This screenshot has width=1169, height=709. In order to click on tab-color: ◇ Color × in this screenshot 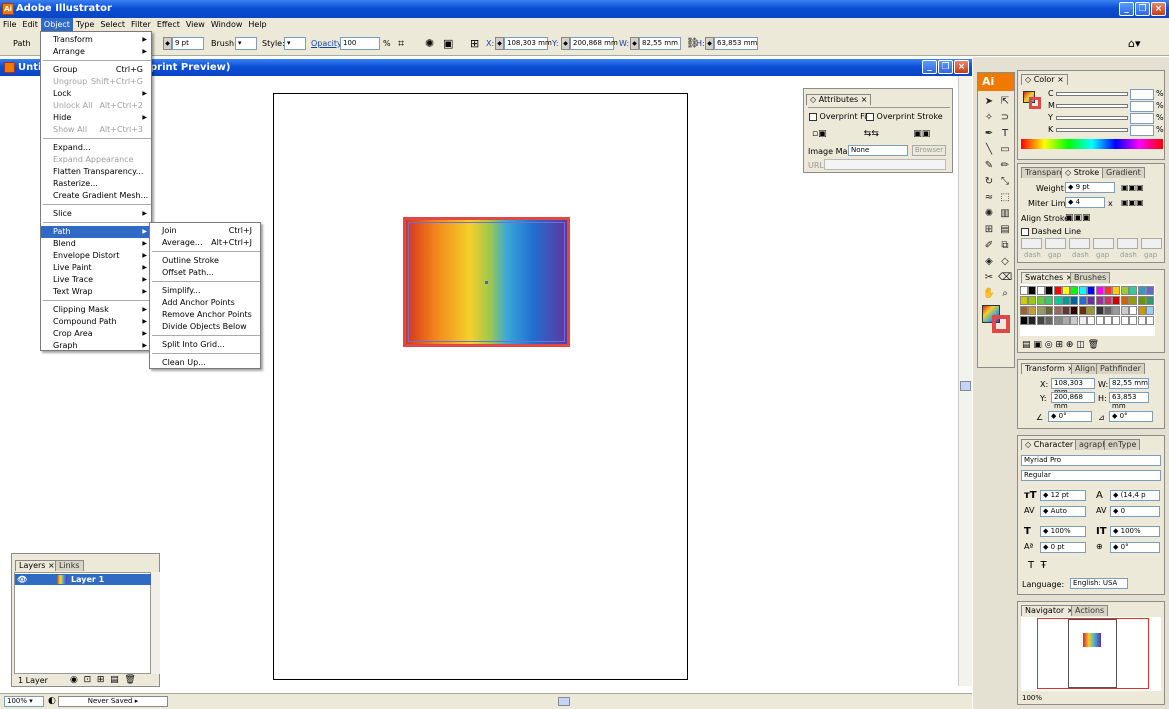, I will do `click(1044, 79)`.